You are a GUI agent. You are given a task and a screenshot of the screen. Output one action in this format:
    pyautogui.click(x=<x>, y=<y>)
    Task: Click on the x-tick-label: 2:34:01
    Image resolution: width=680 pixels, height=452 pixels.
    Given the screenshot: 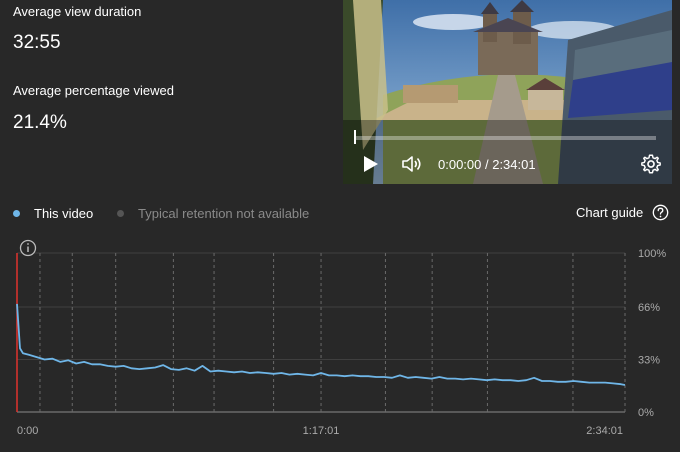 What is the action you would take?
    pyautogui.click(x=604, y=431)
    